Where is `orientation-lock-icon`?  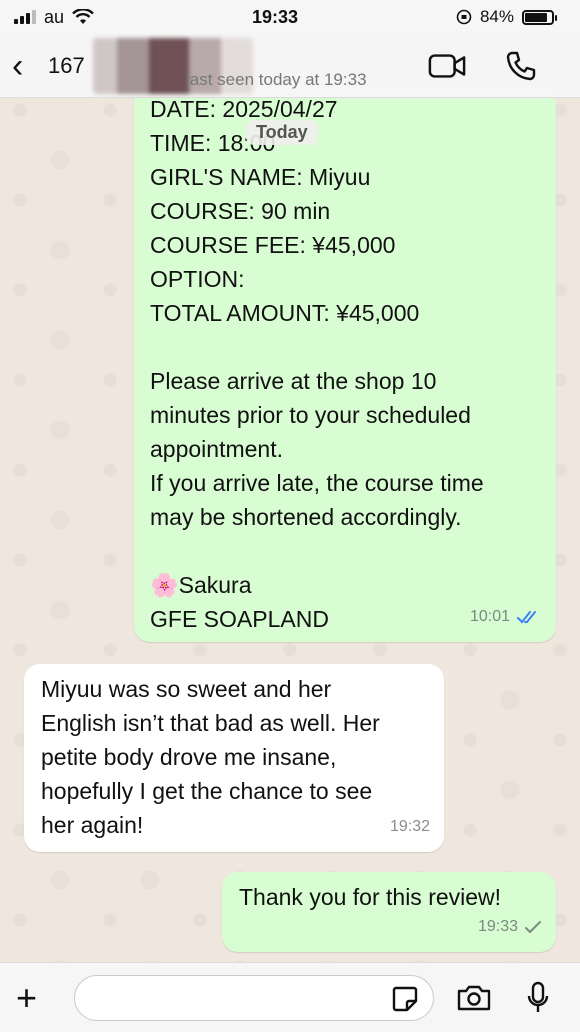
orientation-lock-icon is located at coordinates (464, 17).